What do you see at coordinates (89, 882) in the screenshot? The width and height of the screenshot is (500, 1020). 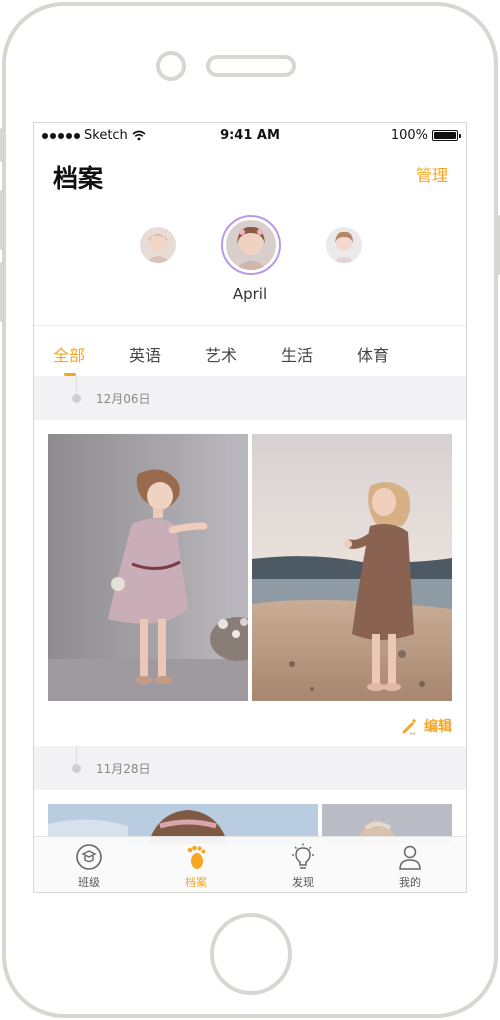 I see `nav-label: 班级` at bounding box center [89, 882].